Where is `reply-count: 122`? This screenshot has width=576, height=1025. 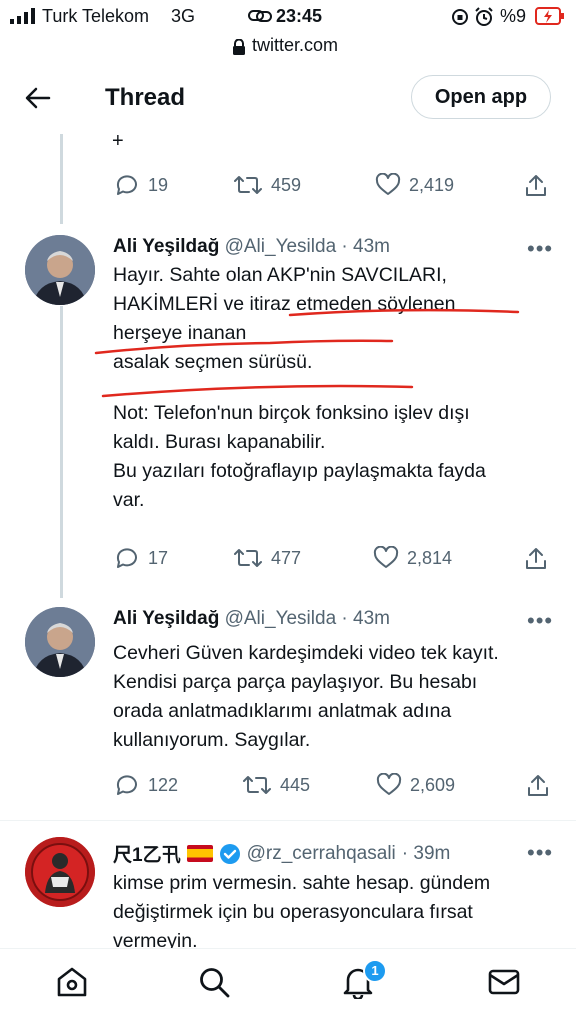
reply-count: 122 is located at coordinates (163, 784).